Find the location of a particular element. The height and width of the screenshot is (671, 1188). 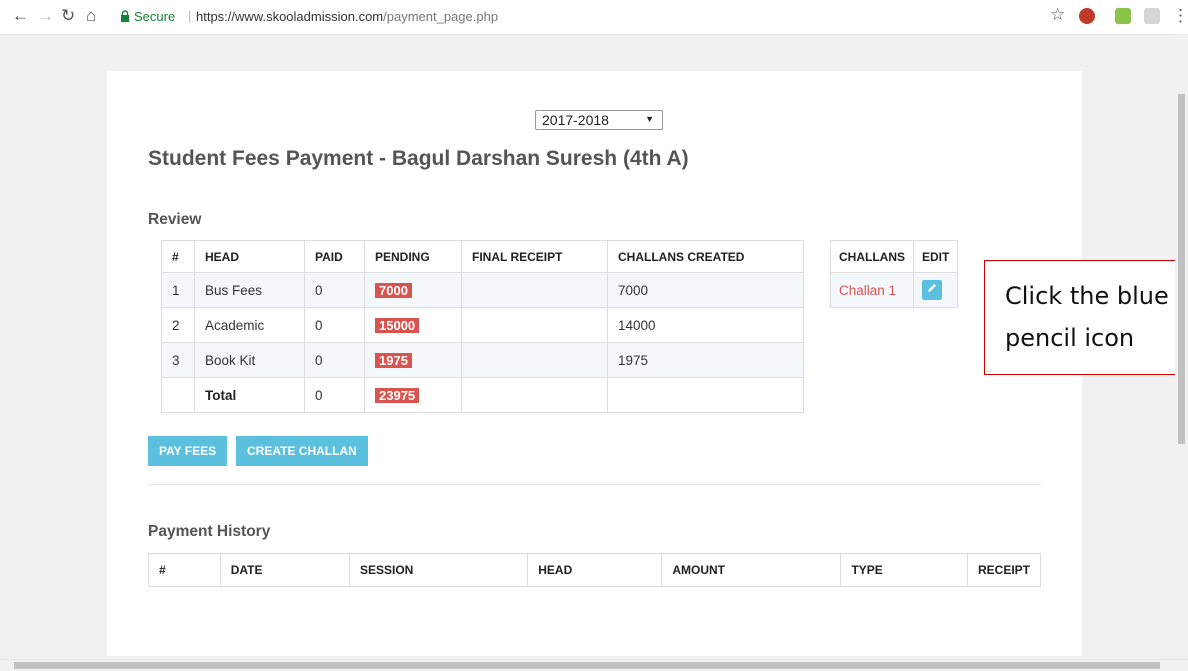

col-header-session: SESSION is located at coordinates (438, 570).